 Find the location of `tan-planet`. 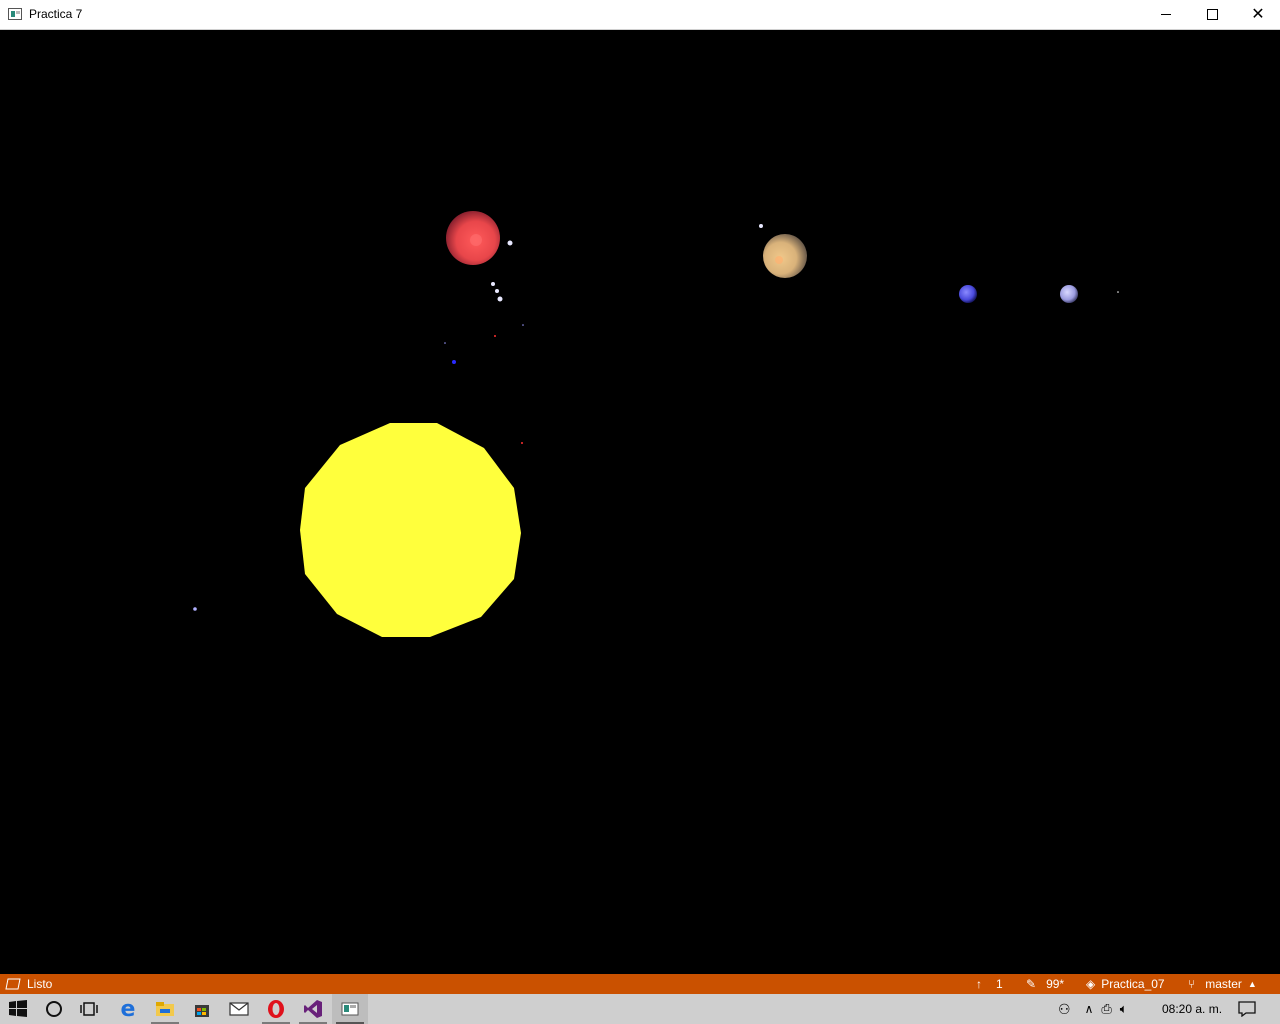

tan-planet is located at coordinates (785, 256).